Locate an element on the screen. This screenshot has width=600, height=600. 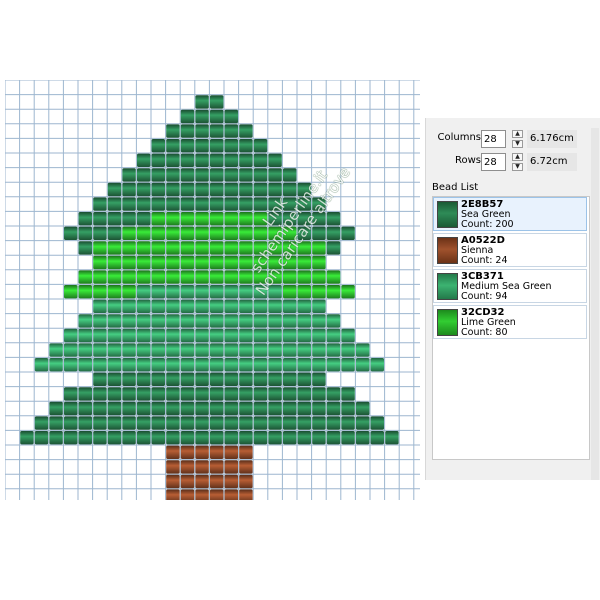
bead-swatch is located at coordinates (447, 250).